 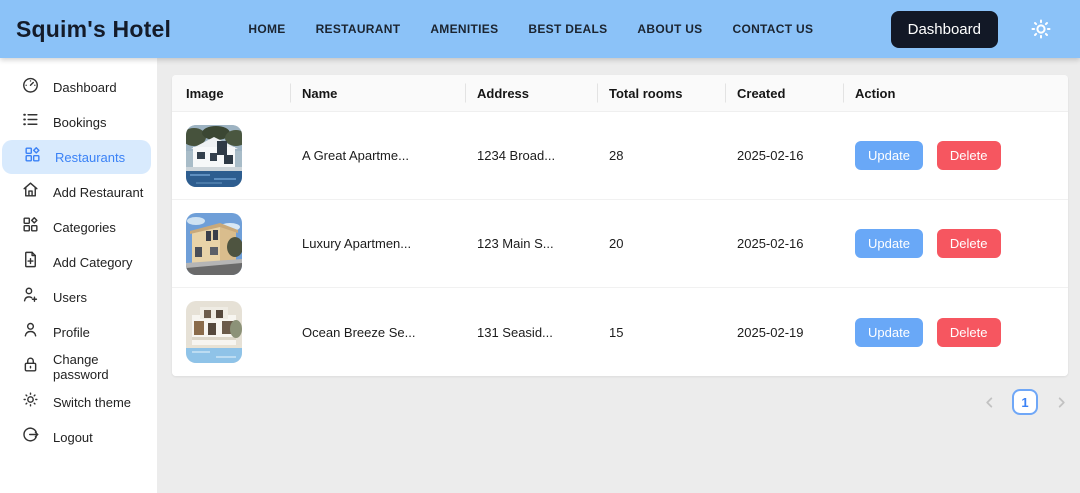 What do you see at coordinates (266, 29) in the screenshot?
I see `nav-home: HOME` at bounding box center [266, 29].